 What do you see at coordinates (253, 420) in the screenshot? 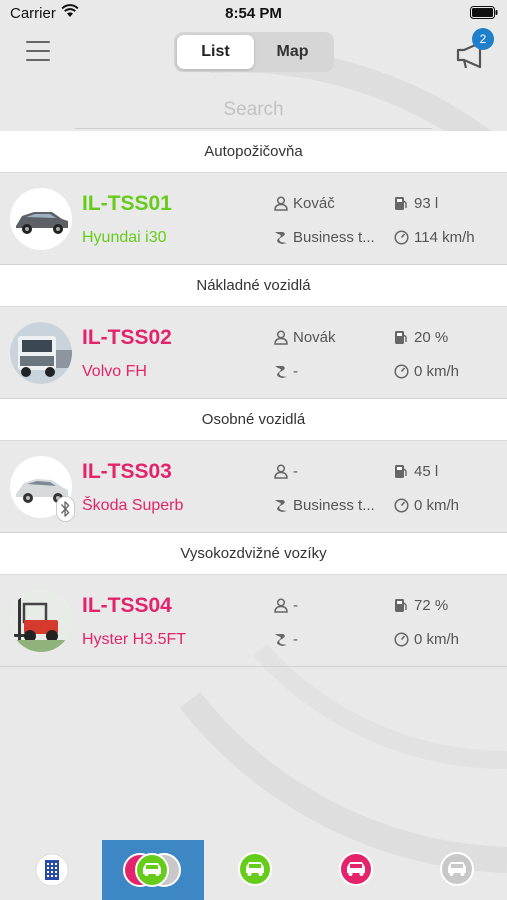
I see `section-header: Osobné vozidlá` at bounding box center [253, 420].